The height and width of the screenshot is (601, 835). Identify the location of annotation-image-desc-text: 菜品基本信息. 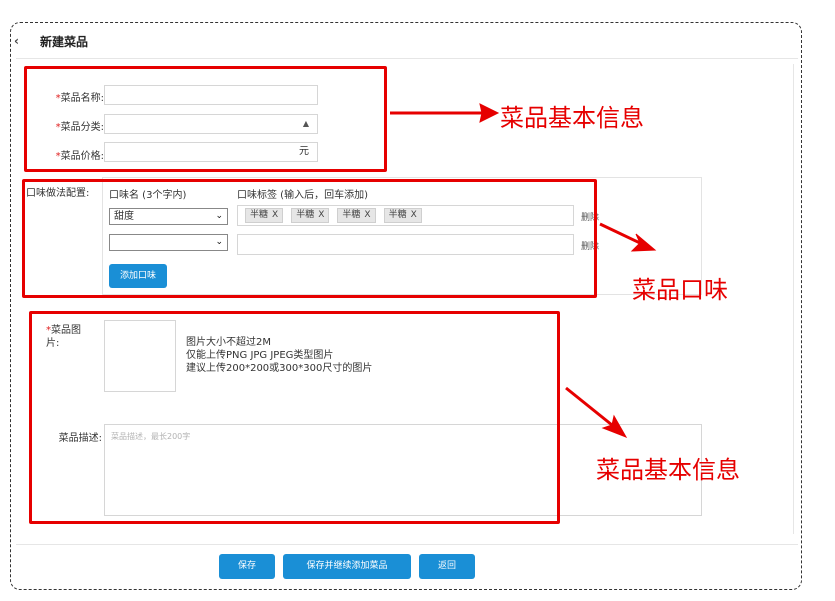
(668, 470).